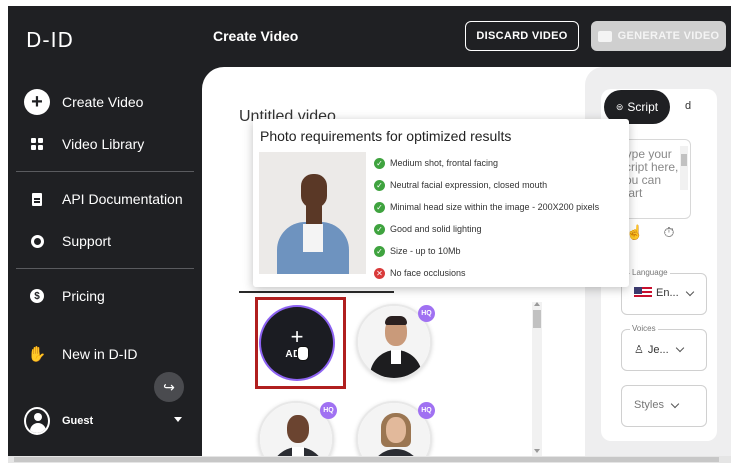 The height and width of the screenshot is (463, 731). What do you see at coordinates (668, 232) in the screenshot?
I see `timer-icon: ⏱` at bounding box center [668, 232].